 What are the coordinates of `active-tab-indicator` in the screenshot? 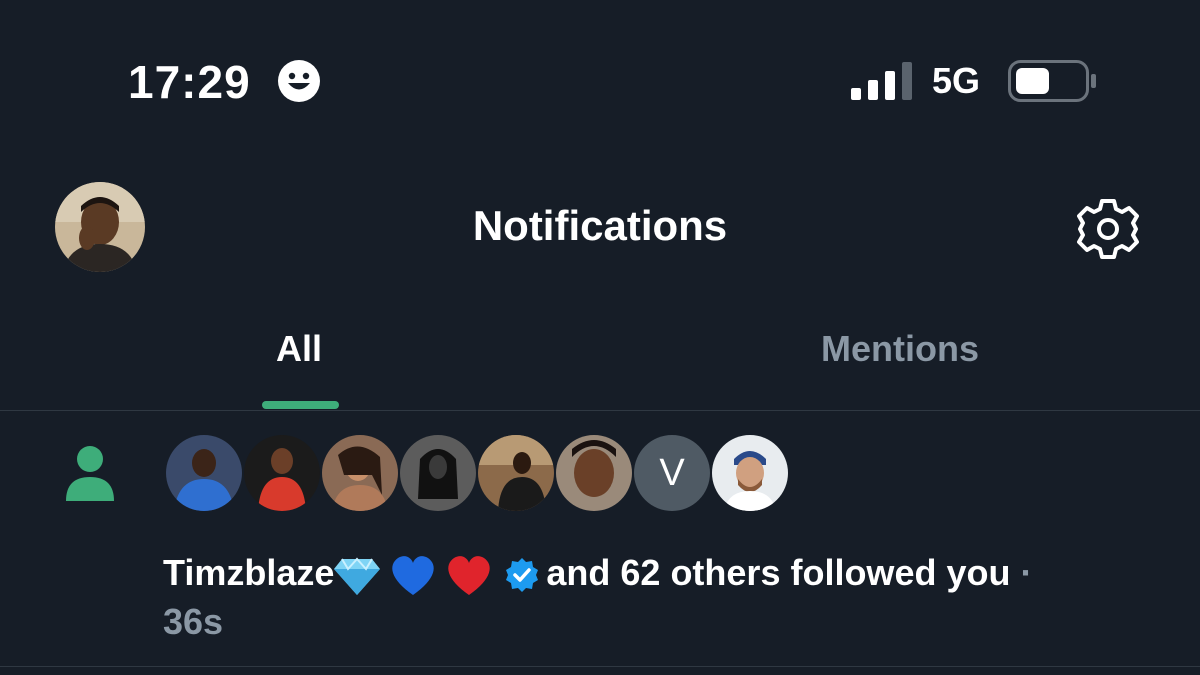 It's located at (300, 405).